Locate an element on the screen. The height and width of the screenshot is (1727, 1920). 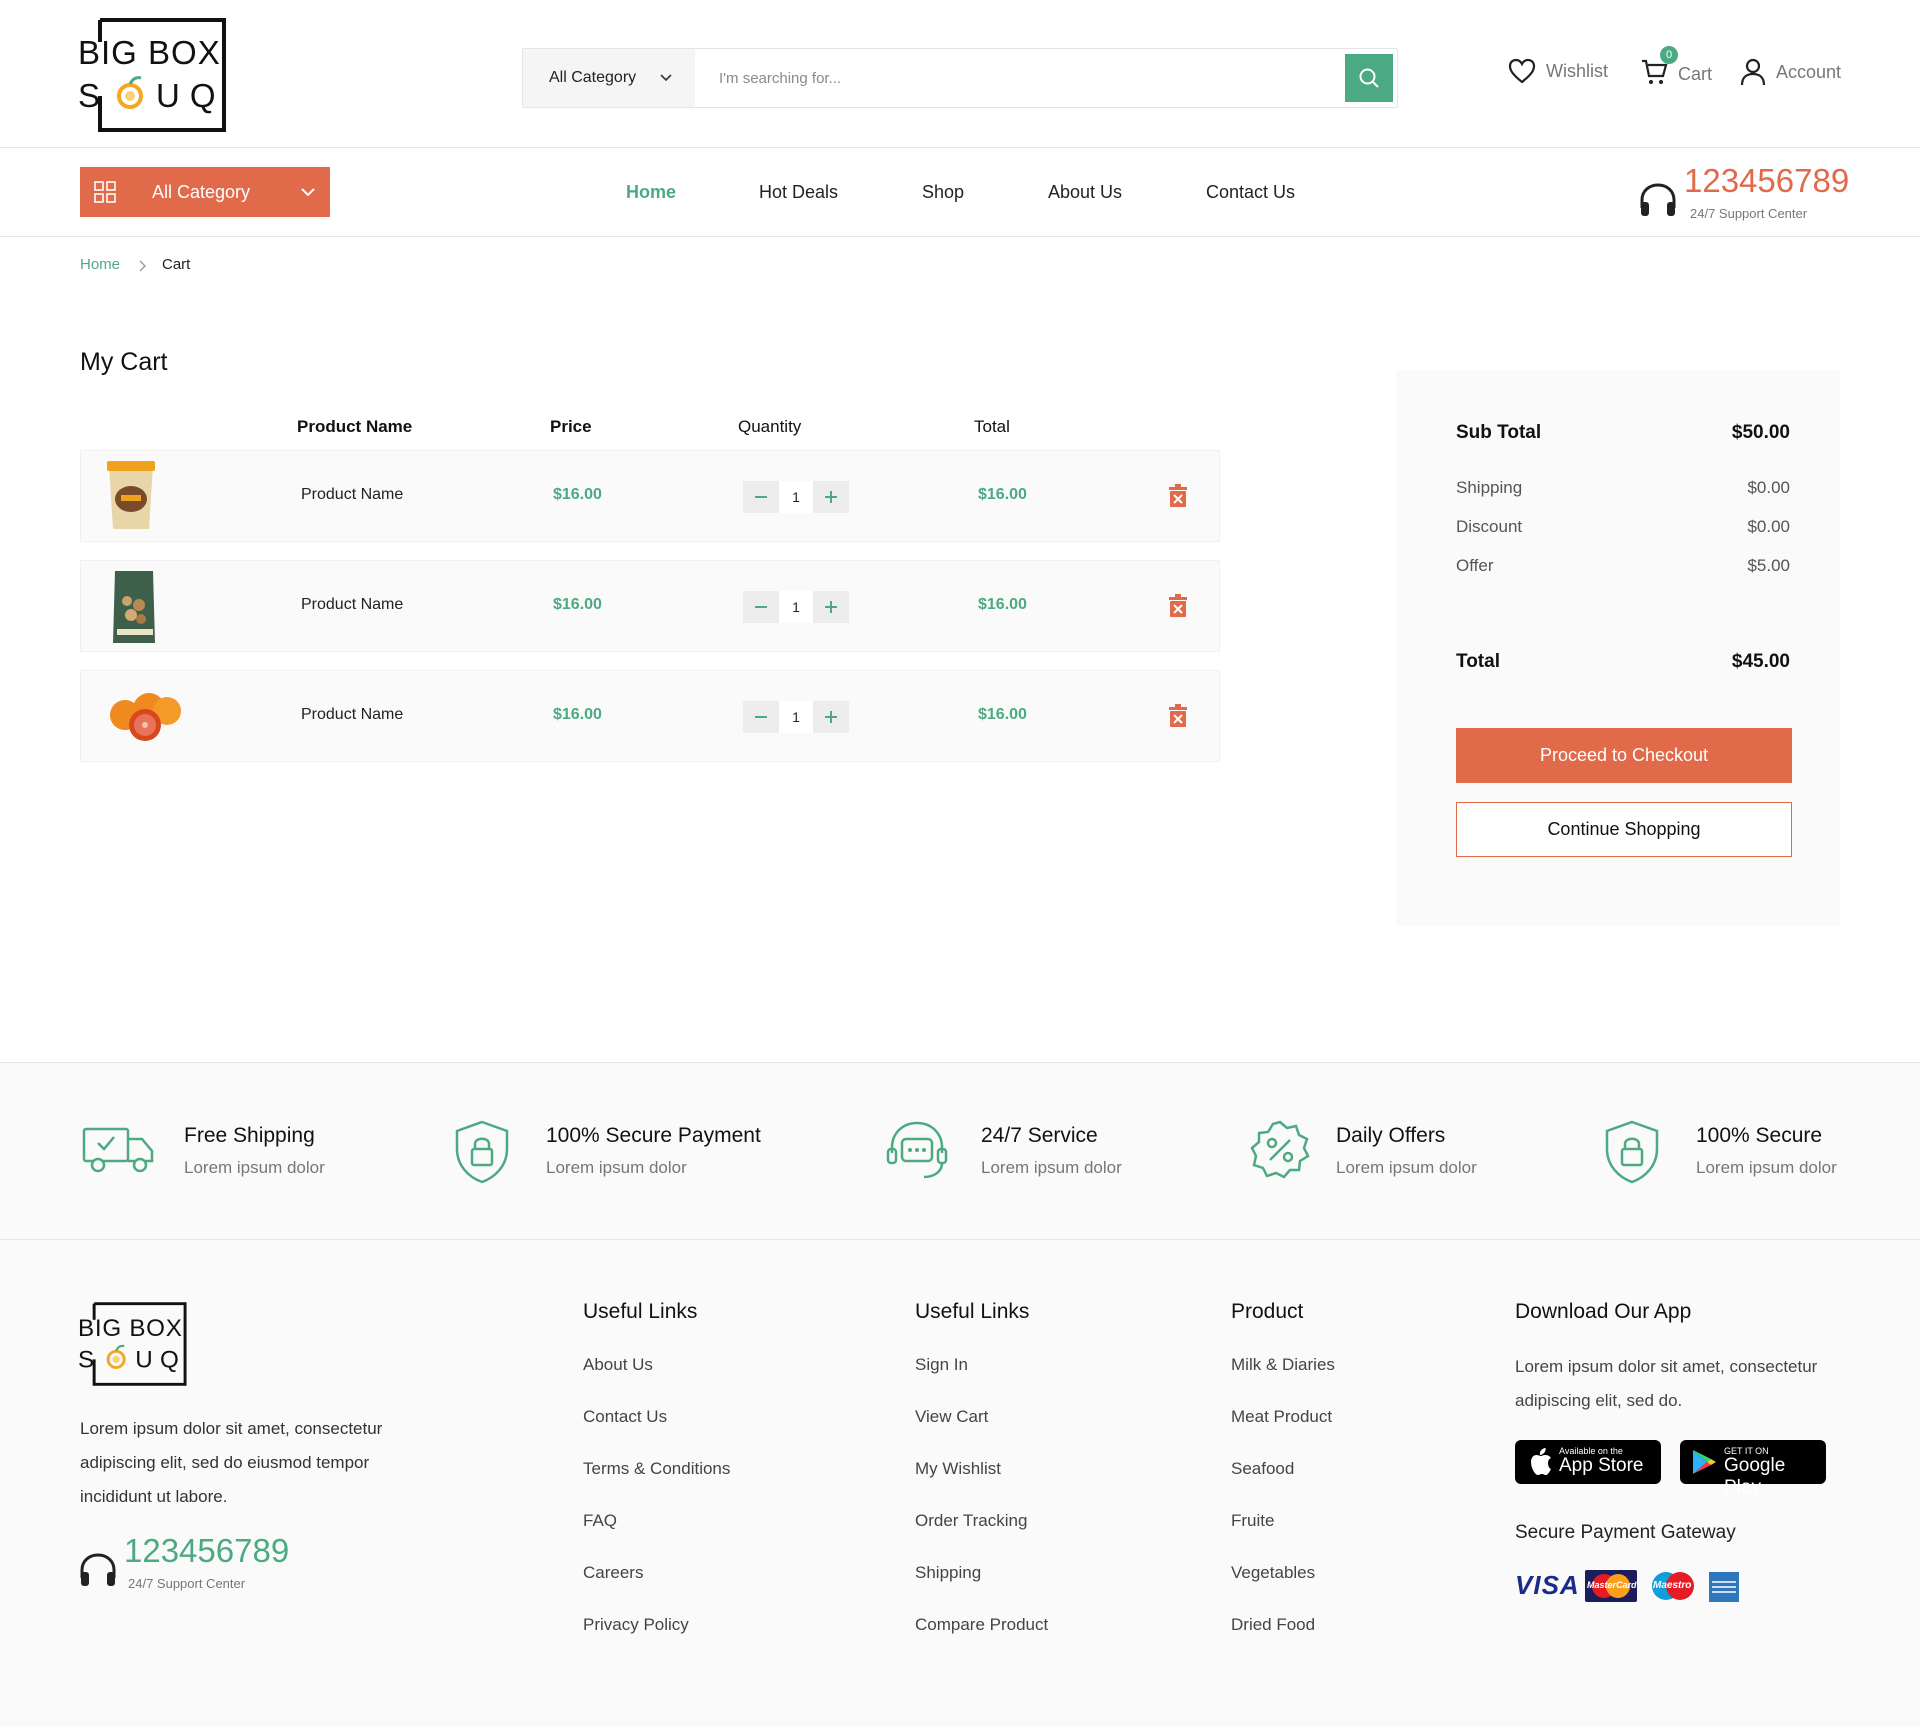
continue-shopping-button: Continue Shopping is located at coordinates (1624, 829).